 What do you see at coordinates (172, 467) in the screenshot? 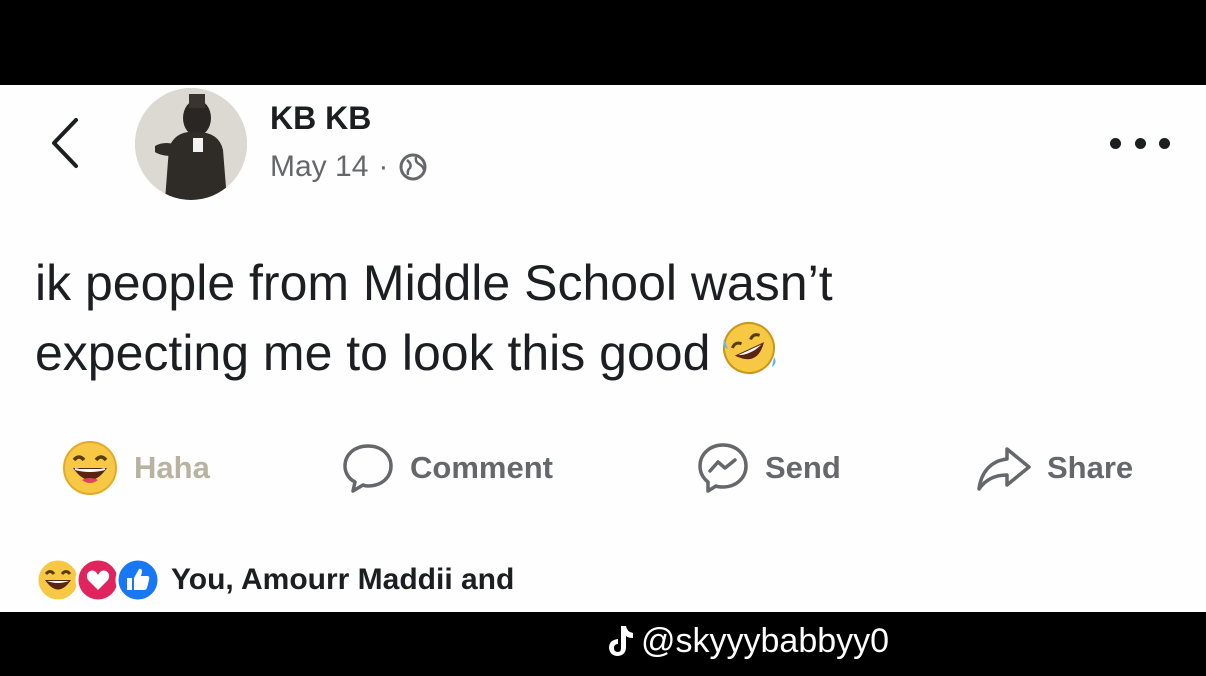
I see `haha-label: Haha` at bounding box center [172, 467].